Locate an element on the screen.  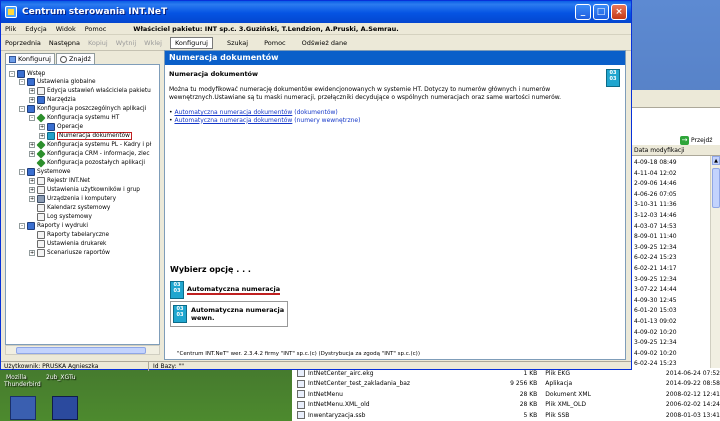
configure-icon is located at coordinates (12, 59).